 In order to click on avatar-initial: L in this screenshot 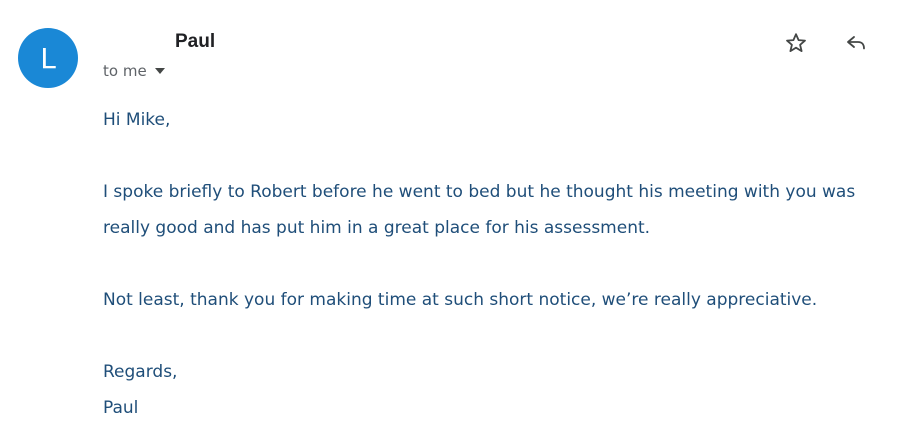, I will do `click(48, 58)`.